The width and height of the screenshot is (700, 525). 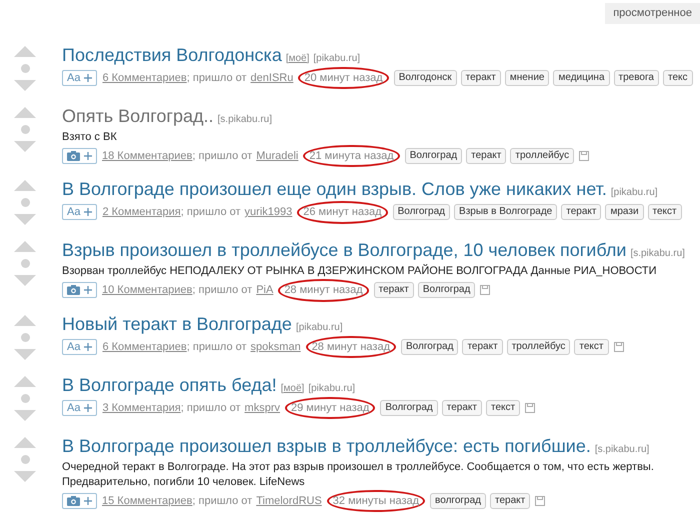 I want to click on comments-link: 3 Комментария, so click(x=141, y=408).